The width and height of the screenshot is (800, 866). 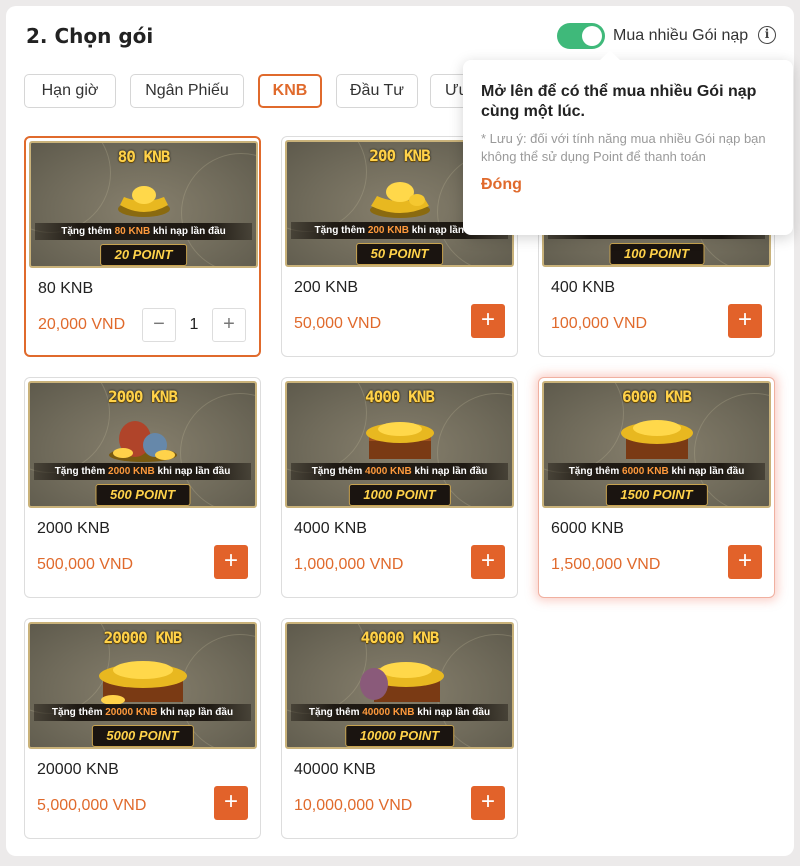 I want to click on package-image-title: 20000 KNB, so click(x=143, y=637).